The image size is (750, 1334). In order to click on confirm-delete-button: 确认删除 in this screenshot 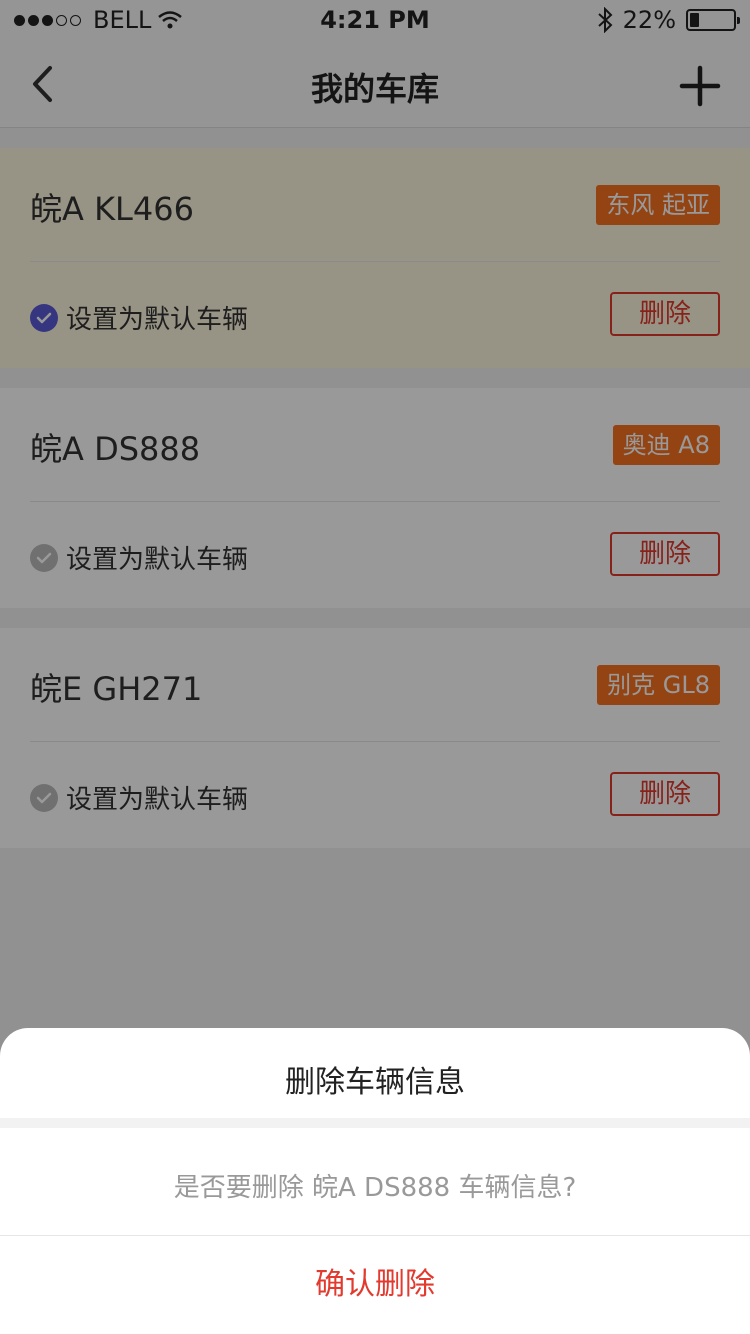, I will do `click(375, 1285)`.